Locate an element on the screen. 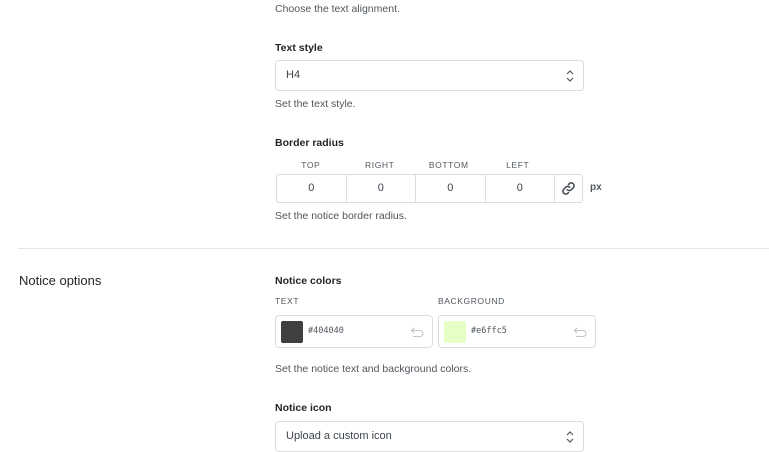 The height and width of the screenshot is (452, 769). section-divider is located at coordinates (393, 248).